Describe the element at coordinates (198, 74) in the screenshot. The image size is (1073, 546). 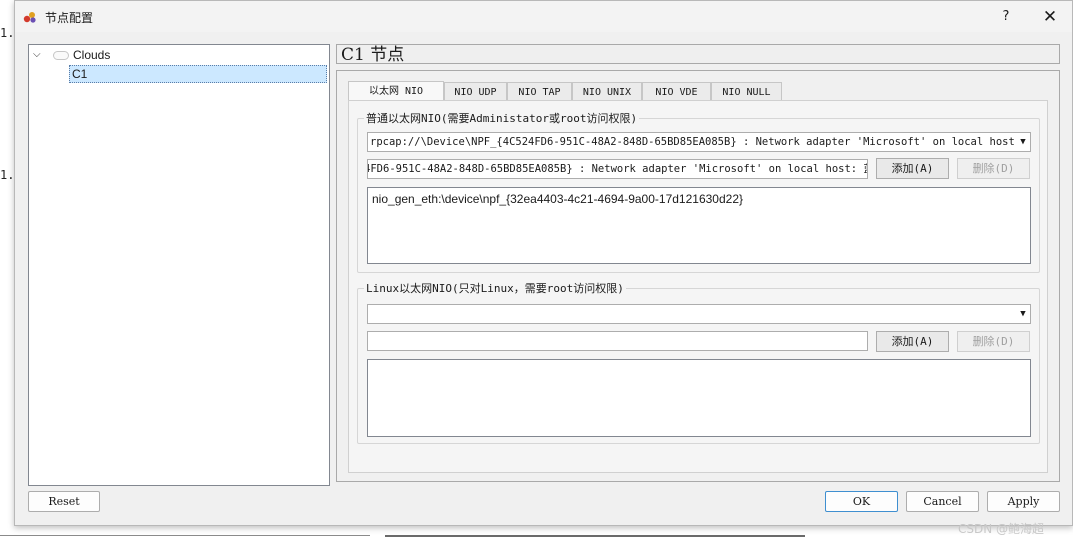
I see `tree-item-c1: C1` at that location.